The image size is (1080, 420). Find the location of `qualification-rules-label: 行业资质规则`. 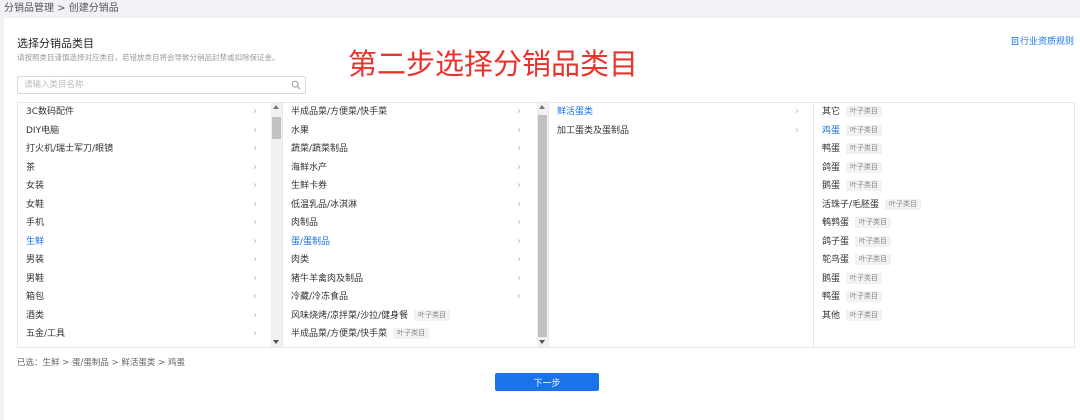

qualification-rules-label: 行业资质规则 is located at coordinates (1046, 42).